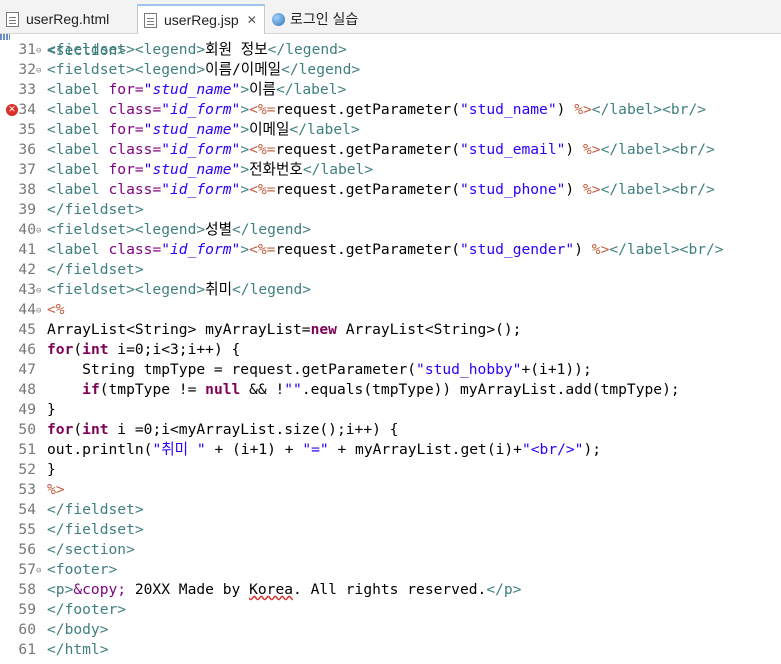 The height and width of the screenshot is (664, 781). I want to click on code-line: 60 </body>, so click(390, 630).